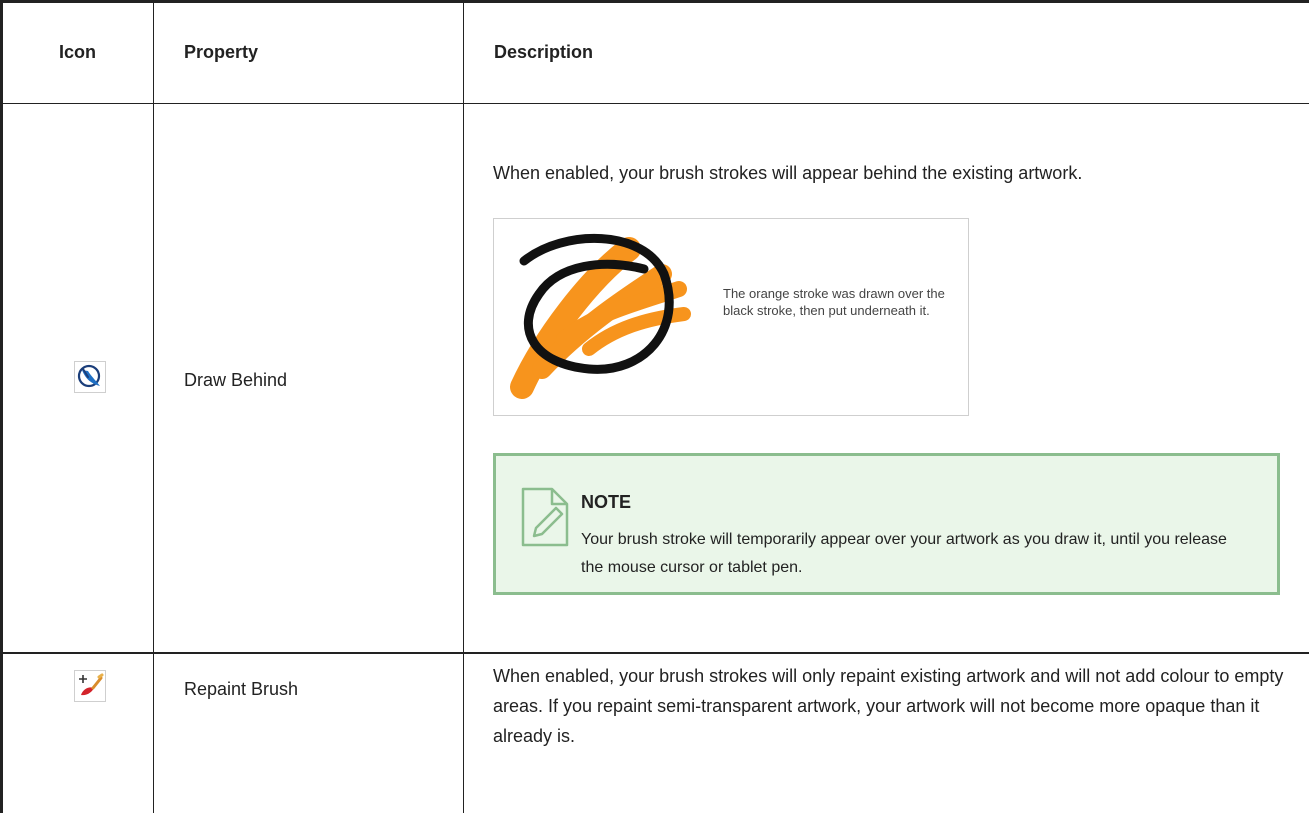 The image size is (1309, 813). Describe the element at coordinates (606, 502) in the screenshot. I see `note-title: NOTE` at that location.